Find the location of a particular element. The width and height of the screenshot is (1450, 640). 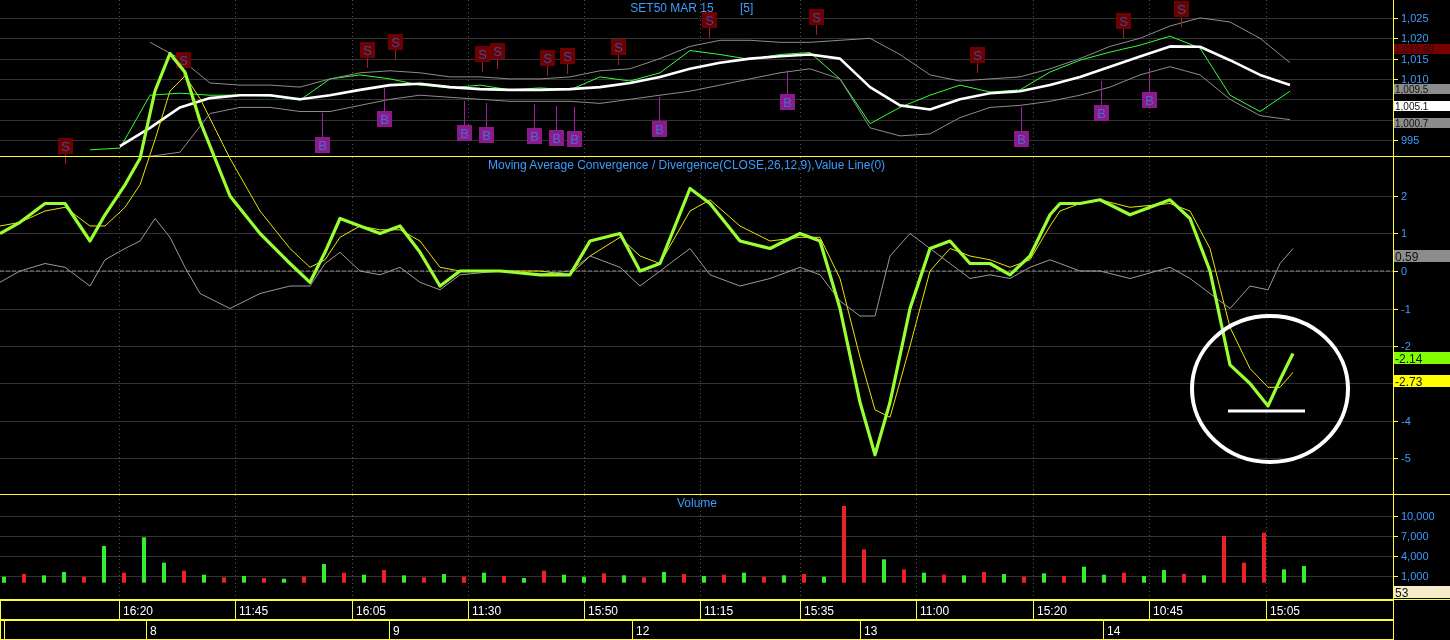

value-tag: -2.73 is located at coordinates (1422, 381).